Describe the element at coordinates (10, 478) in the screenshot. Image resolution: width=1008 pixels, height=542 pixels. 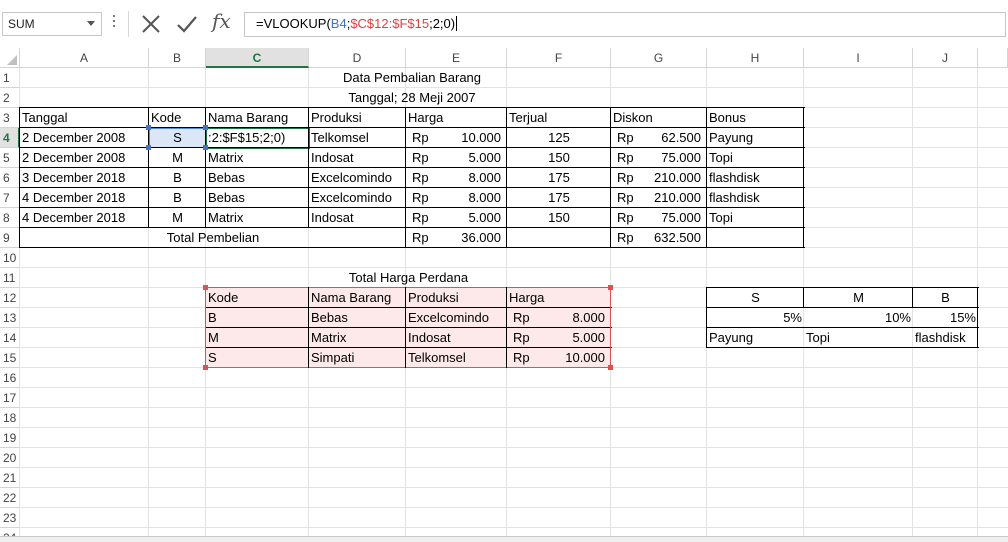
I see `row-header-21: 21` at that location.